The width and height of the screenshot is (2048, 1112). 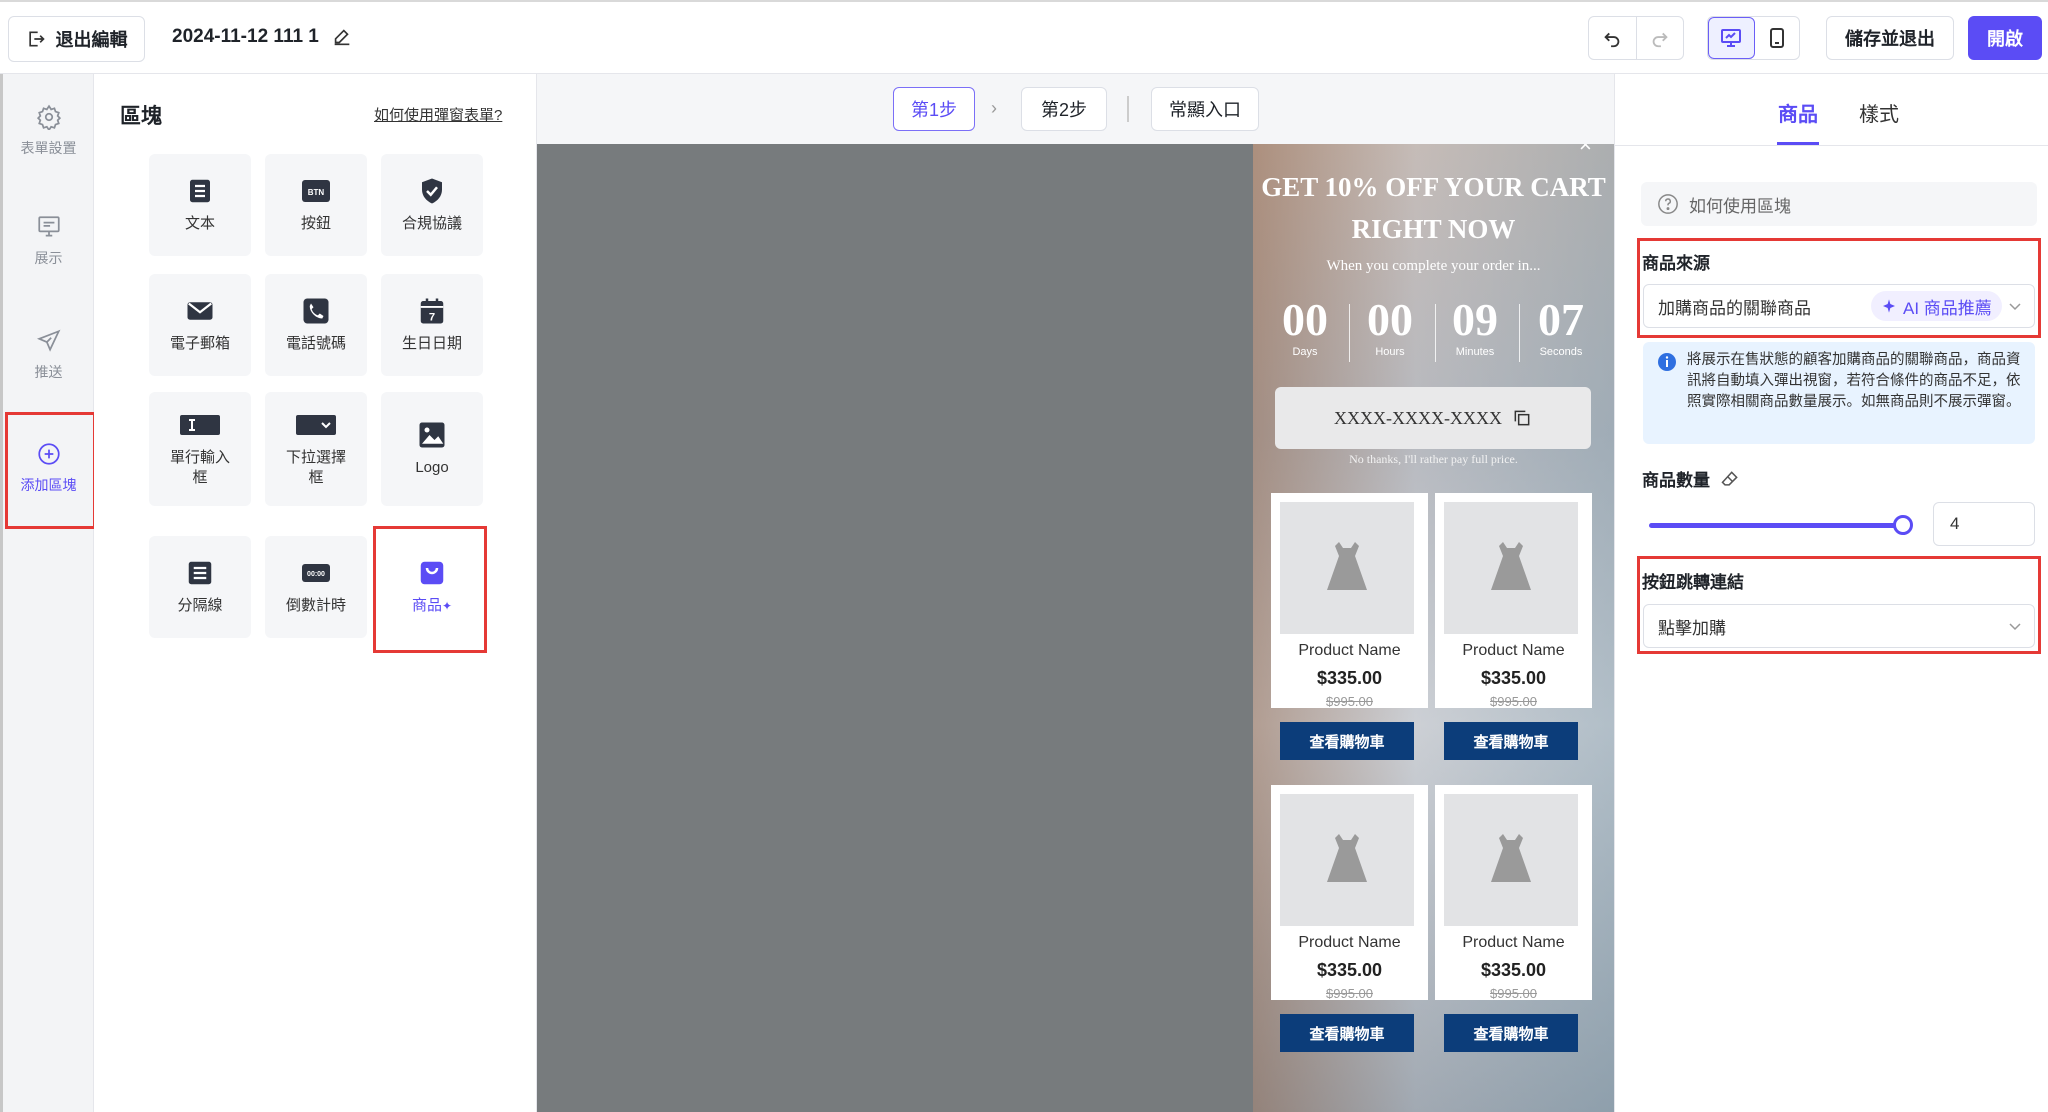 I want to click on exit-icon, so click(x=36, y=39).